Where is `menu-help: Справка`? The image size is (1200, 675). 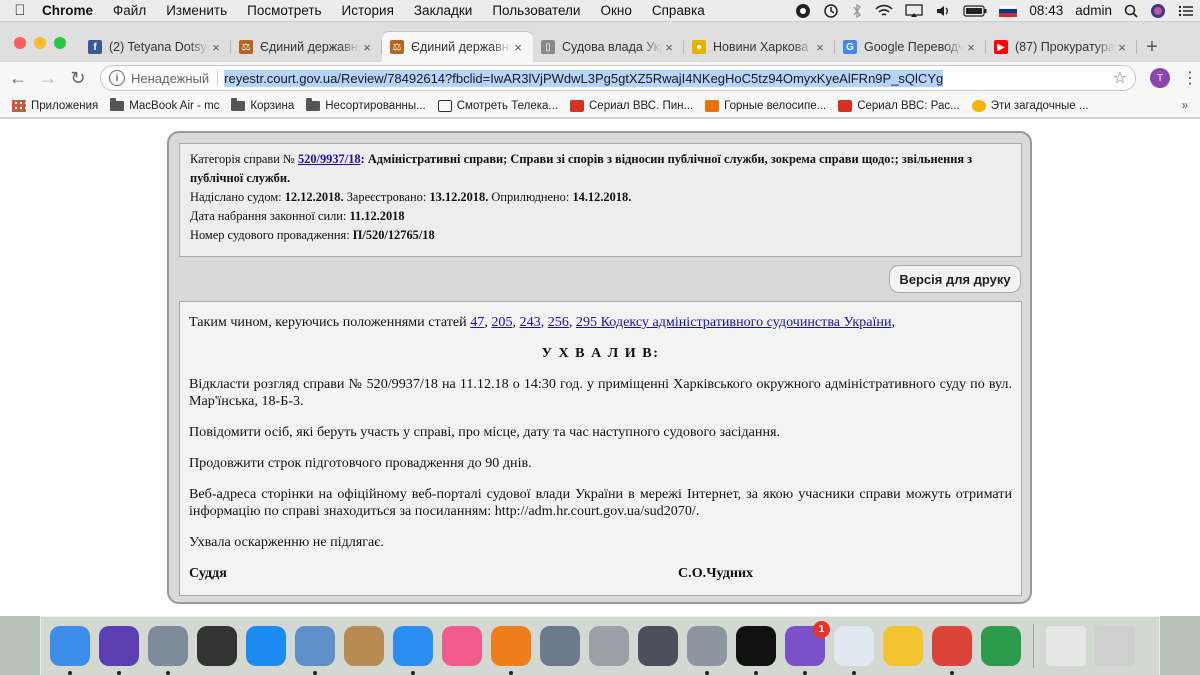 menu-help: Справка is located at coordinates (678, 10).